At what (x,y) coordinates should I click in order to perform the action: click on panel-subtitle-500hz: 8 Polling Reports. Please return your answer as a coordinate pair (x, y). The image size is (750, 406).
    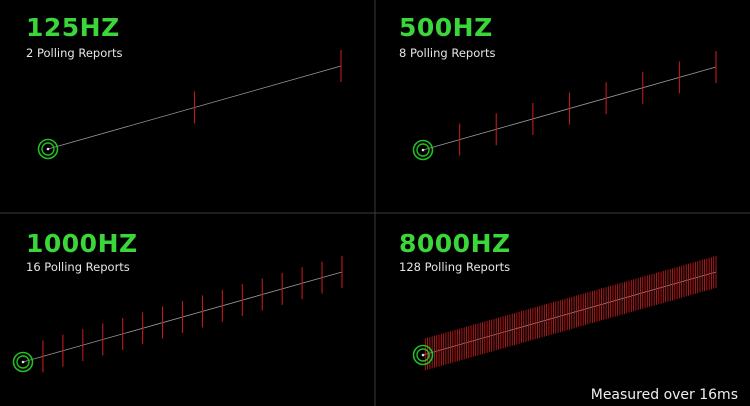
    Looking at the image, I should click on (447, 53).